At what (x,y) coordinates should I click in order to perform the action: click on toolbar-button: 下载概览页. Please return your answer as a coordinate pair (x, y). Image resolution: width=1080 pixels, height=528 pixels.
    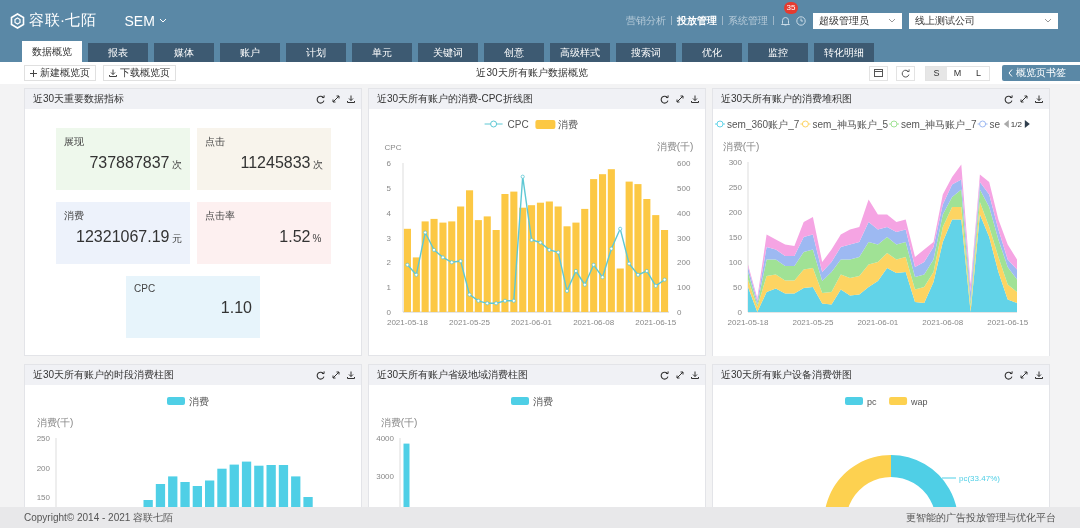
    Looking at the image, I should click on (139, 73).